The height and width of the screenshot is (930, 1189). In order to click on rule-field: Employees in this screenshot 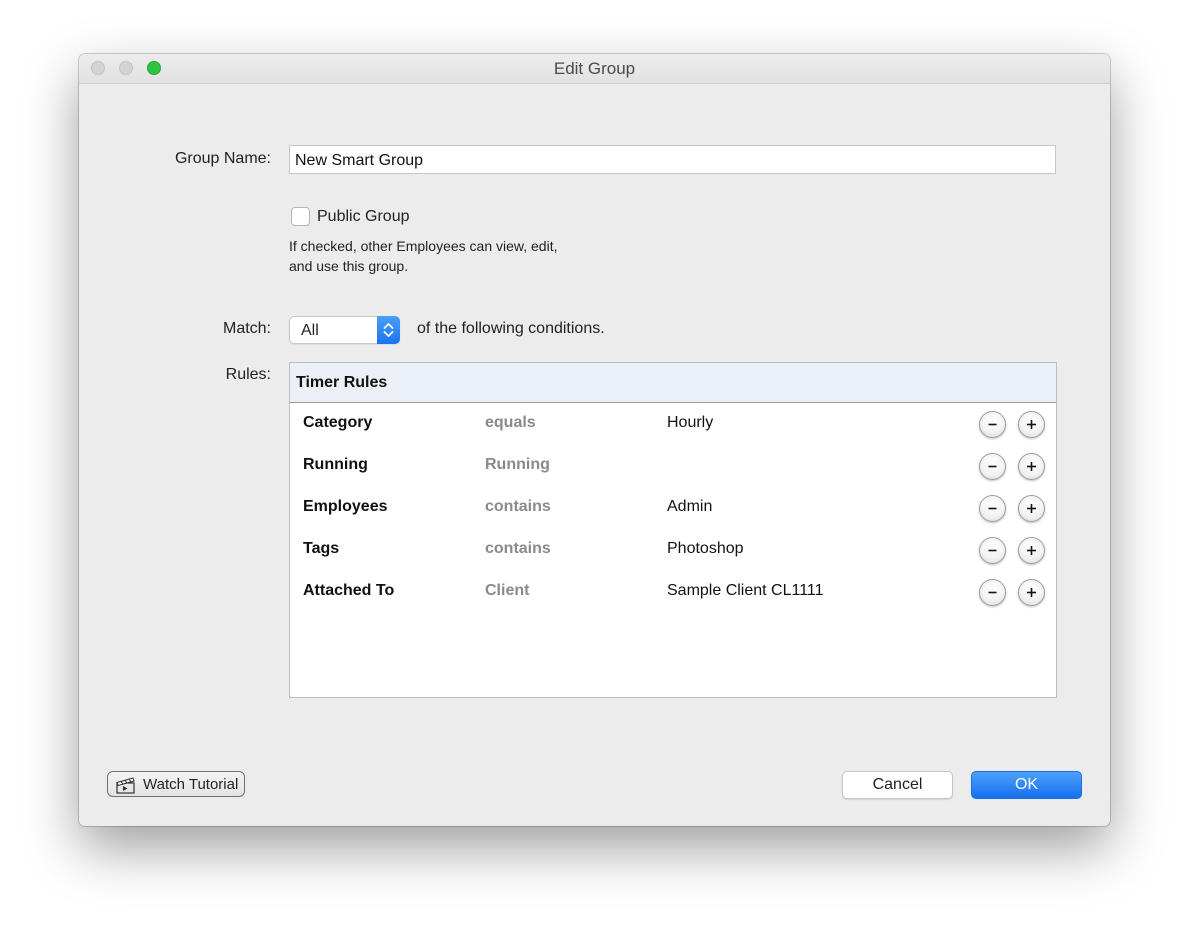, I will do `click(345, 507)`.